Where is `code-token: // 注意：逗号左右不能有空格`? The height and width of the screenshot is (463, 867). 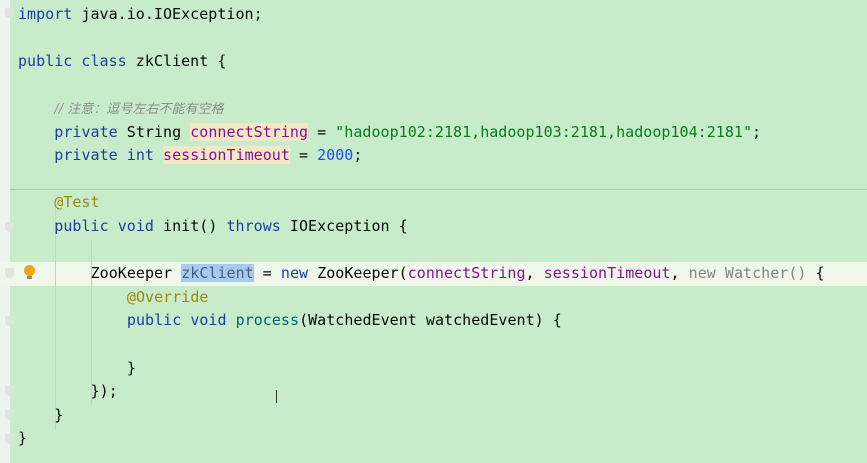 code-token: // 注意：逗号左右不能有空格 is located at coordinates (139, 109).